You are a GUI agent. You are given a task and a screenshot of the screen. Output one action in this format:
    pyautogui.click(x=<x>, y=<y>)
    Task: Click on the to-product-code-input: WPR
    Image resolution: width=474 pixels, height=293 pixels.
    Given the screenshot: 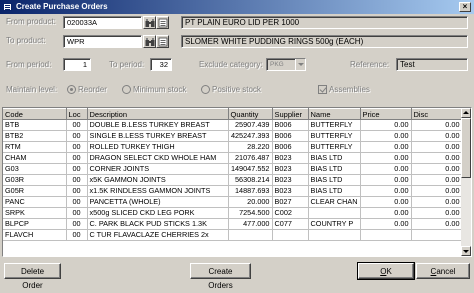 What is the action you would take?
    pyautogui.click(x=102, y=41)
    